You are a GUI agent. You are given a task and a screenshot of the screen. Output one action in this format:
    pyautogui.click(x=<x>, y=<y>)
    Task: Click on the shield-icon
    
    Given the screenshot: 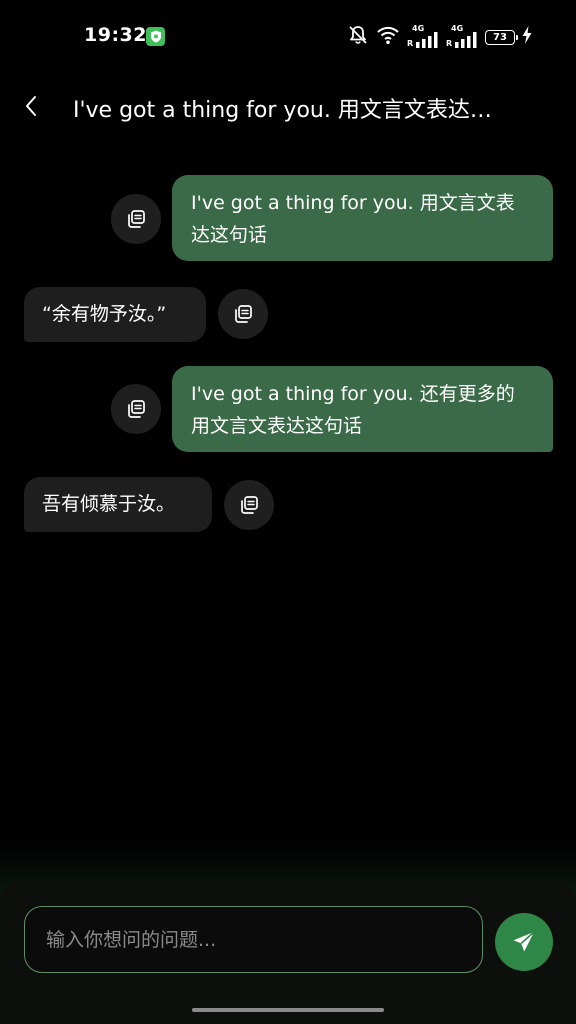 What is the action you would take?
    pyautogui.click(x=155, y=36)
    